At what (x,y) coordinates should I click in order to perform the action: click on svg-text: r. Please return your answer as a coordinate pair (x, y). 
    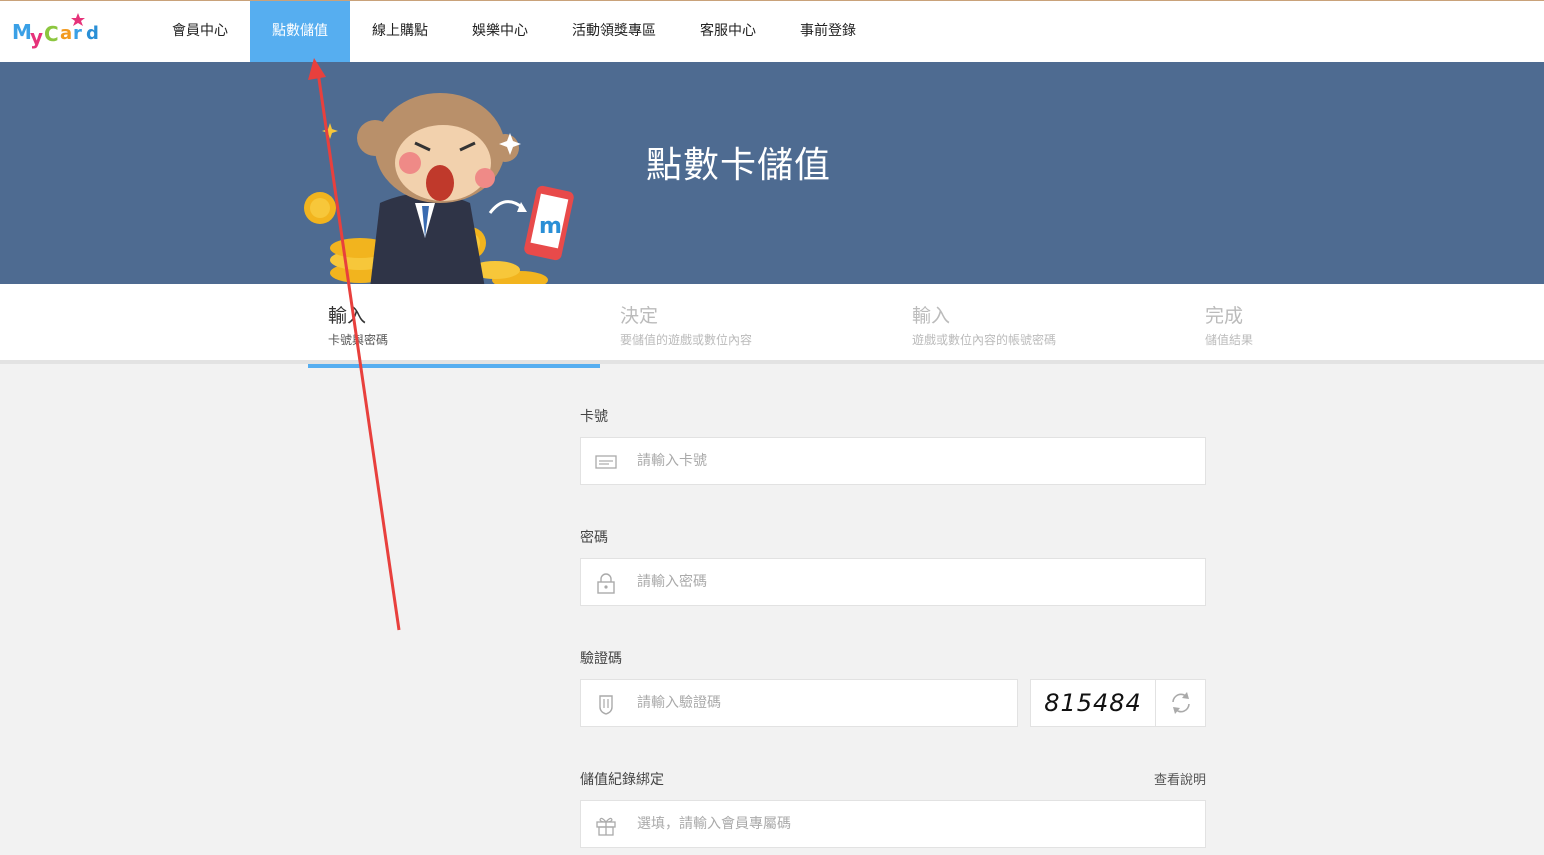
    Looking at the image, I should click on (77, 33).